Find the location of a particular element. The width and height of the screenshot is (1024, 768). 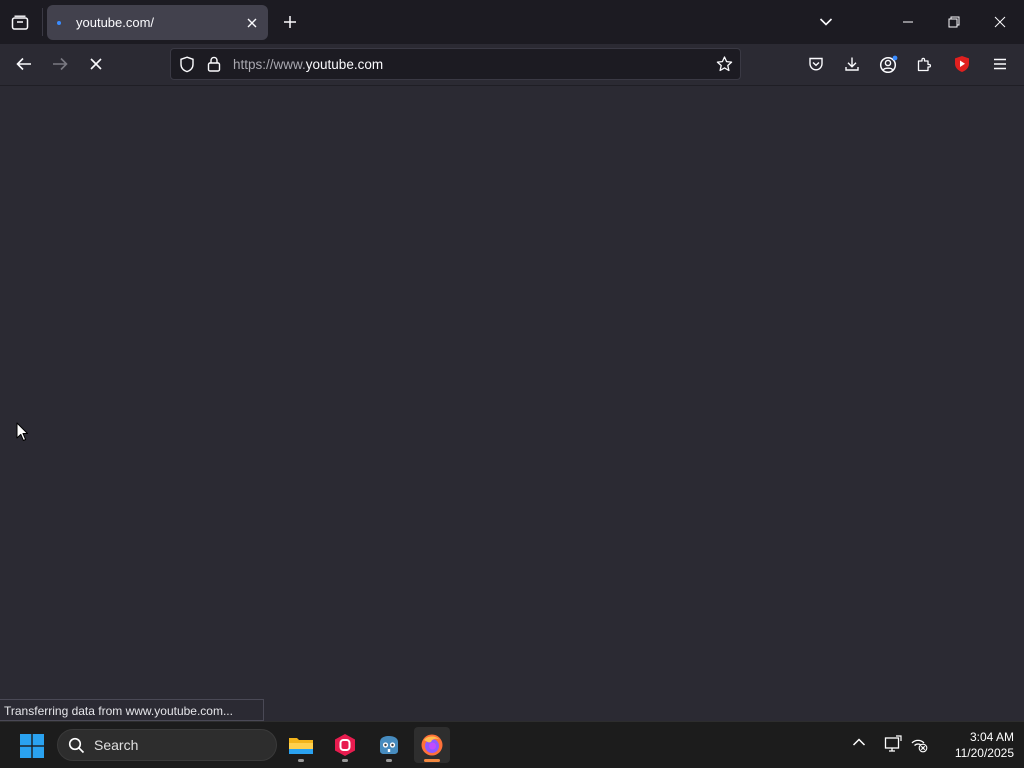

show-hidden-icons-chevron-up-icon is located at coordinates (859, 742).